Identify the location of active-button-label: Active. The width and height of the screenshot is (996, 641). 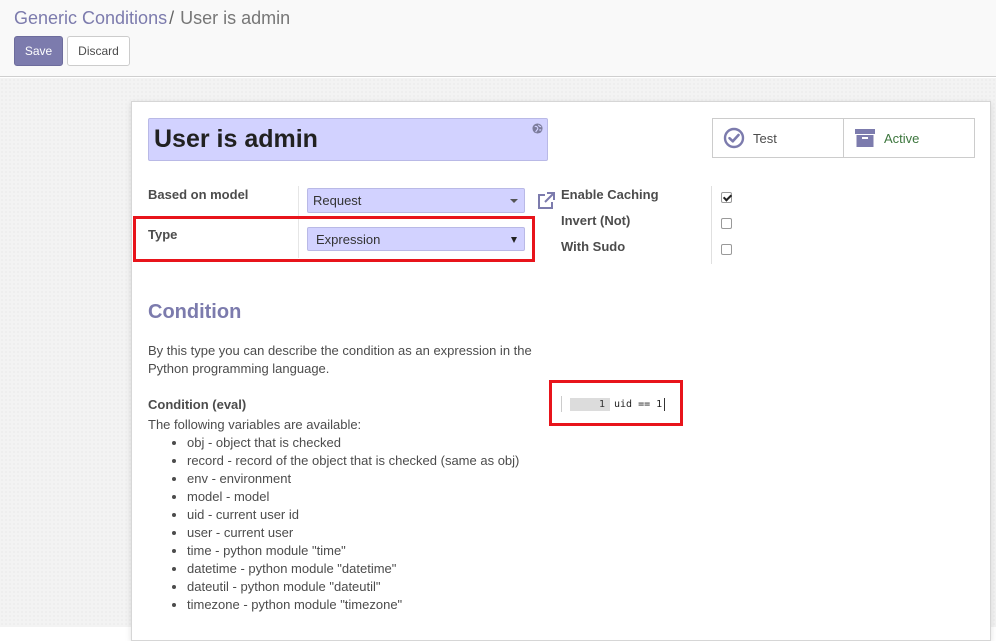
(902, 138).